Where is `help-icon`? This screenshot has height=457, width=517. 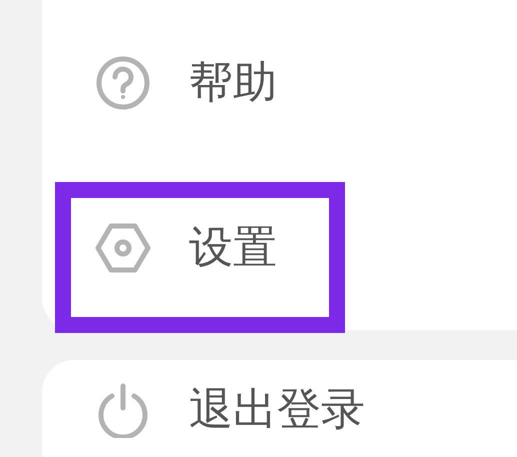
help-icon is located at coordinates (123, 82).